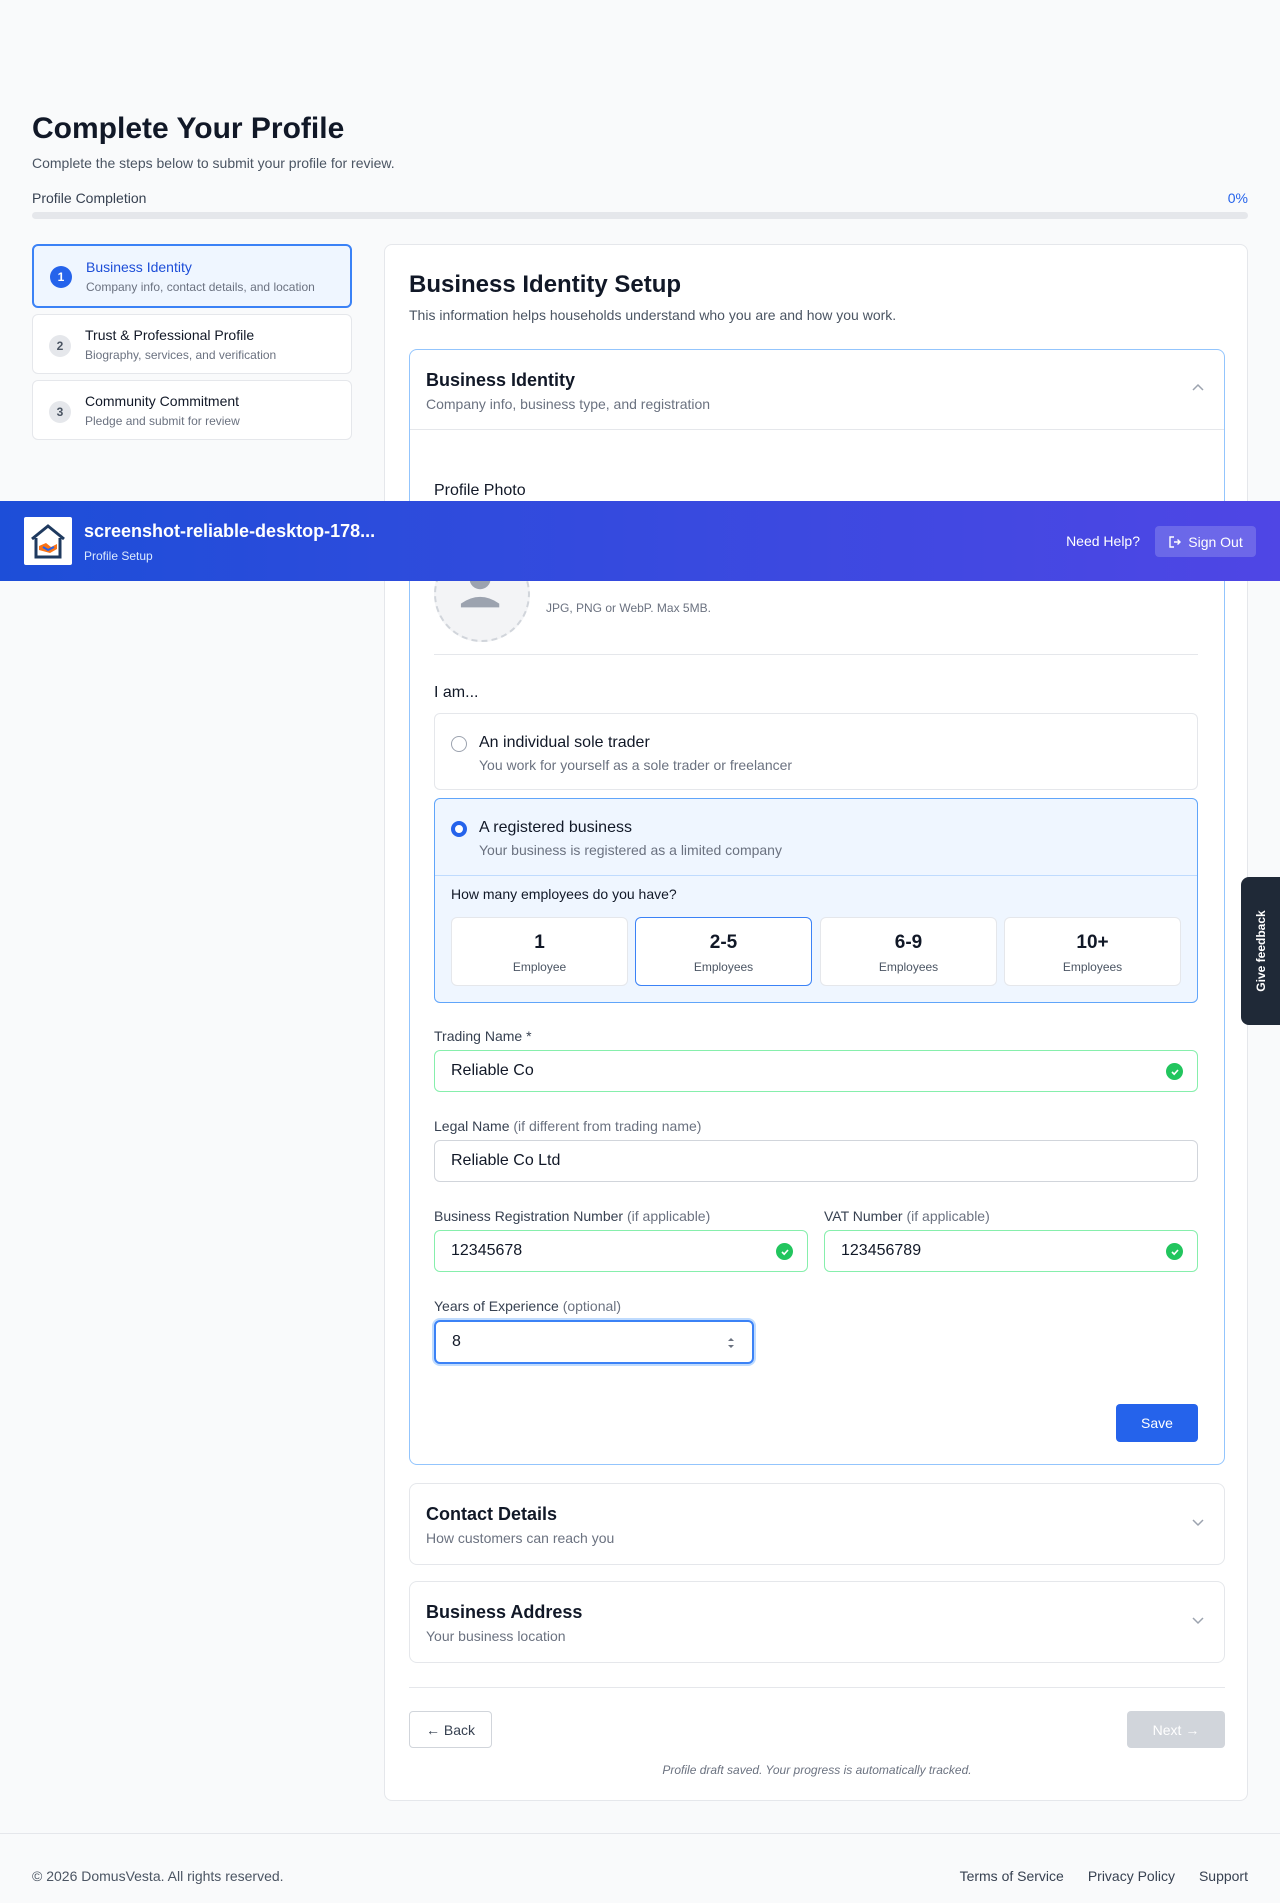 This screenshot has width=1280, height=1903. I want to click on step-subtitle: Pledge and submit for review, so click(162, 421).